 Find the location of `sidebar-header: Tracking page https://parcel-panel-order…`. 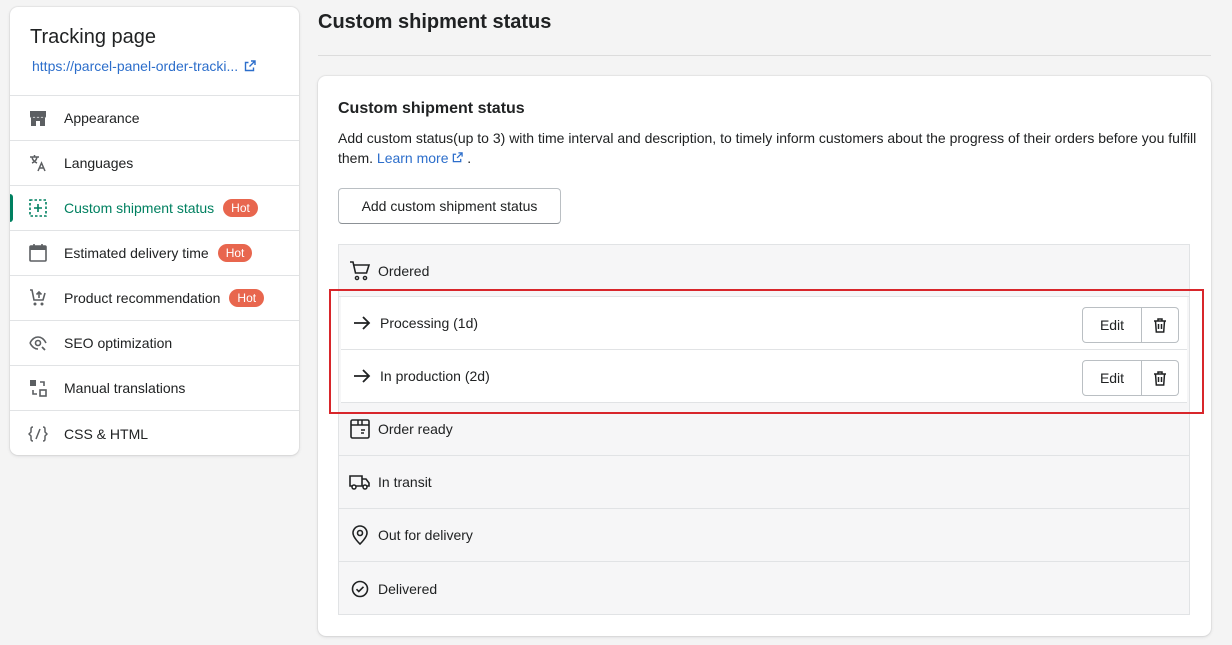

sidebar-header: Tracking page https://parcel-panel-order… is located at coordinates (154, 51).